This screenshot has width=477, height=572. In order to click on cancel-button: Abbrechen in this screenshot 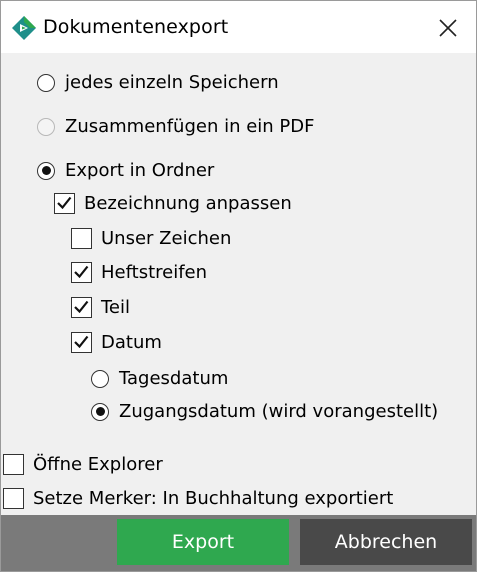, I will do `click(386, 542)`.